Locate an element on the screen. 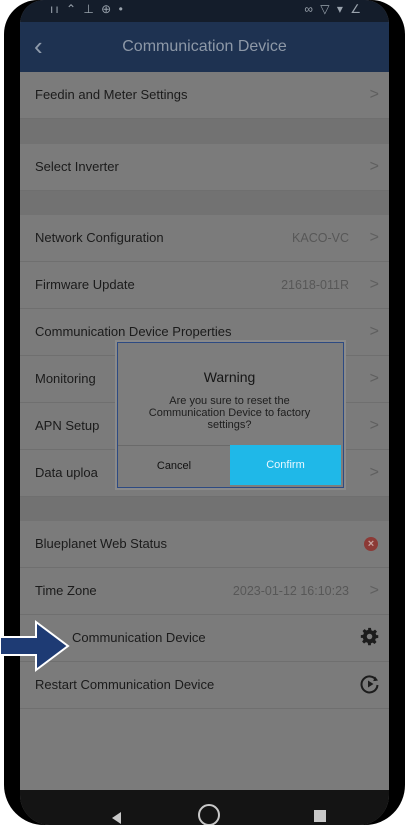  error-status-icon: × is located at coordinates (371, 544).